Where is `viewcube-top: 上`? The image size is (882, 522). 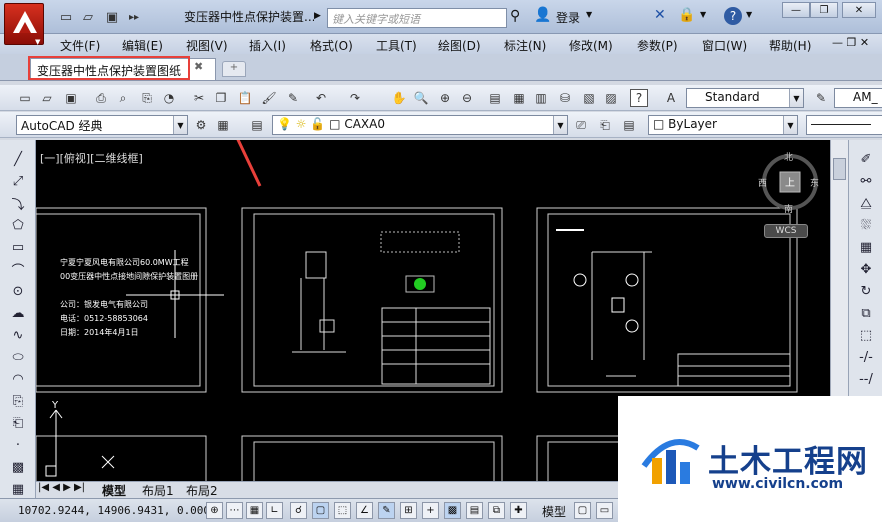
viewcube-top: 上 is located at coordinates (790, 181).